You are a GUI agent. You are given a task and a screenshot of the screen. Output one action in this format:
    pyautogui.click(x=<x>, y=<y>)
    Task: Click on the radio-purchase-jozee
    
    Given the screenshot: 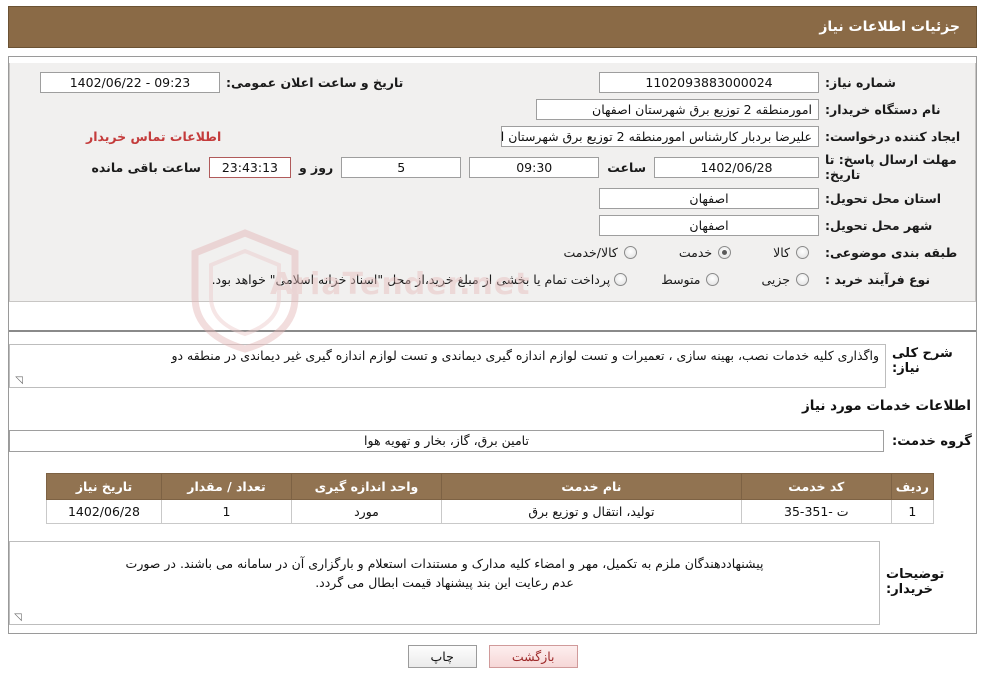 What is the action you would take?
    pyautogui.click(x=802, y=279)
    